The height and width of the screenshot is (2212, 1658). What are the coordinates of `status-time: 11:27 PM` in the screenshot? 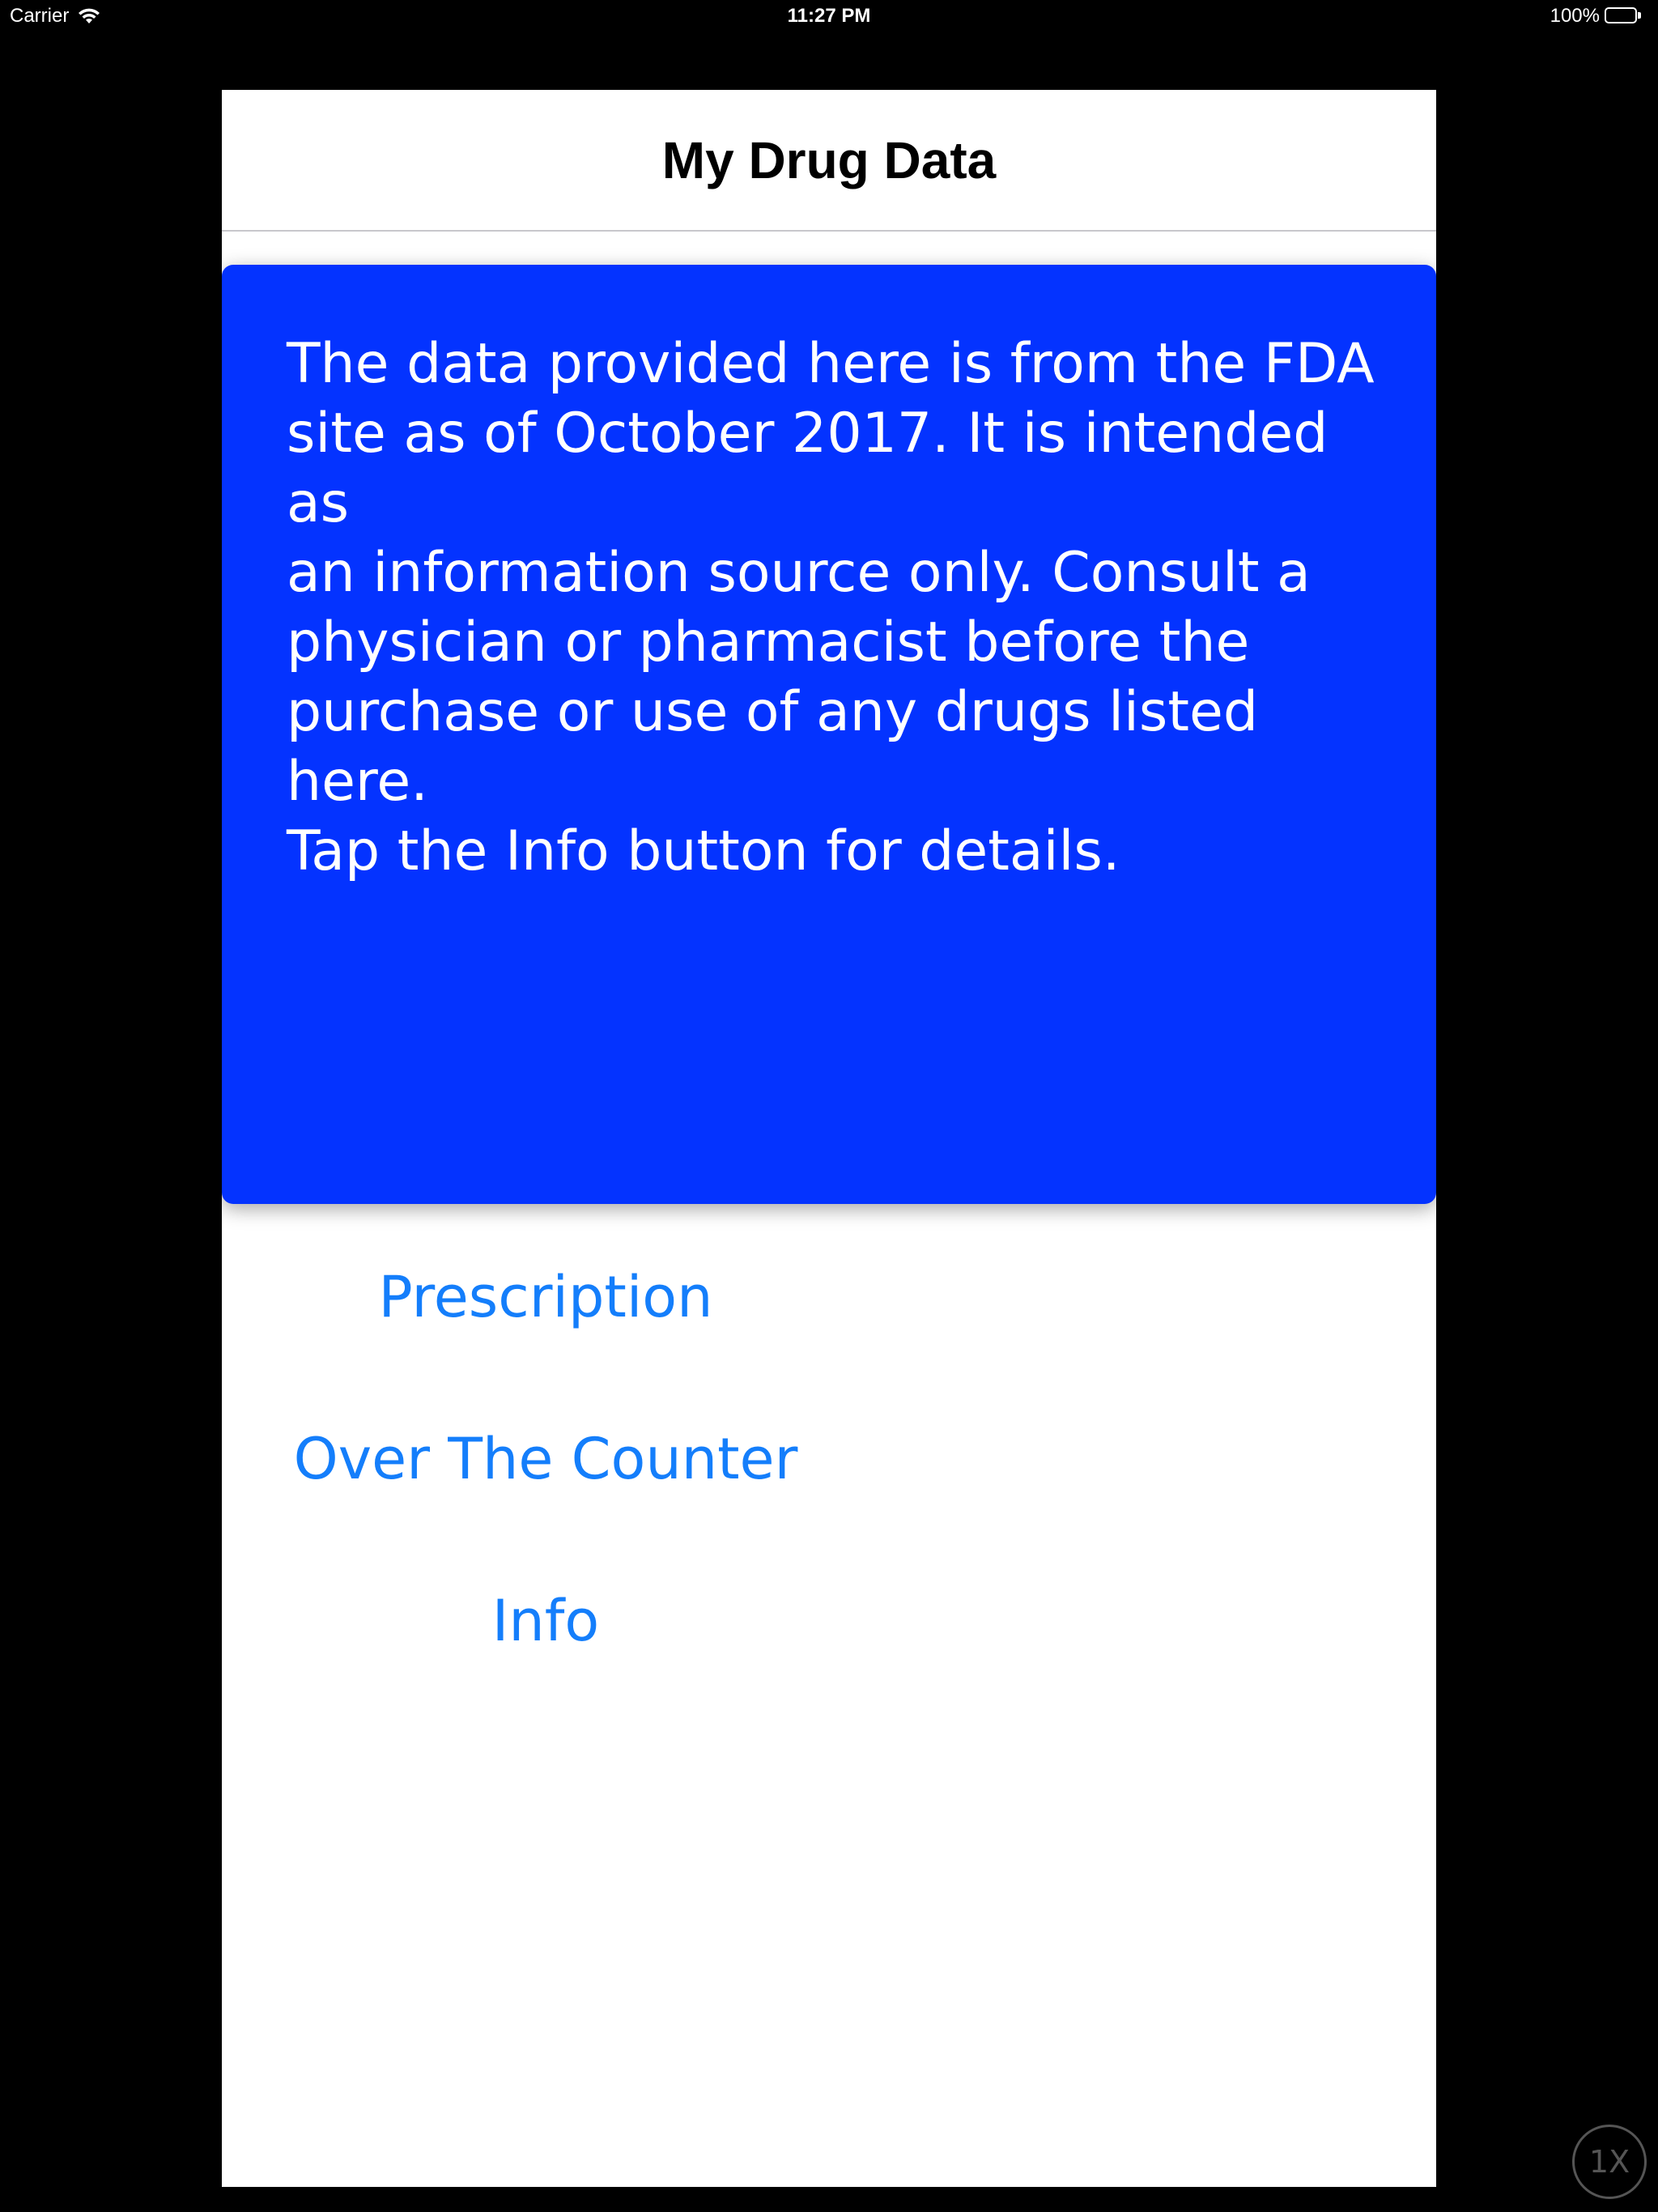 It's located at (829, 16).